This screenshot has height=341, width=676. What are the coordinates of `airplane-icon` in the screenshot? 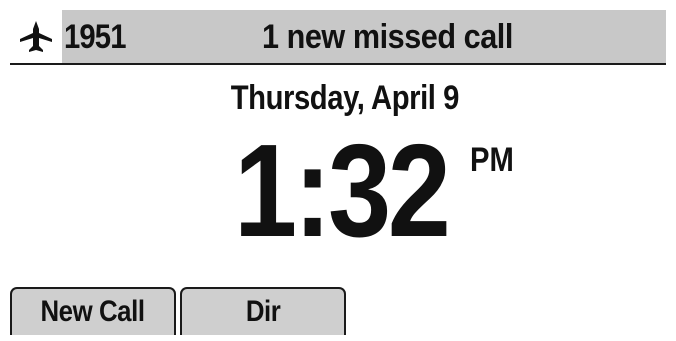 It's located at (36, 37).